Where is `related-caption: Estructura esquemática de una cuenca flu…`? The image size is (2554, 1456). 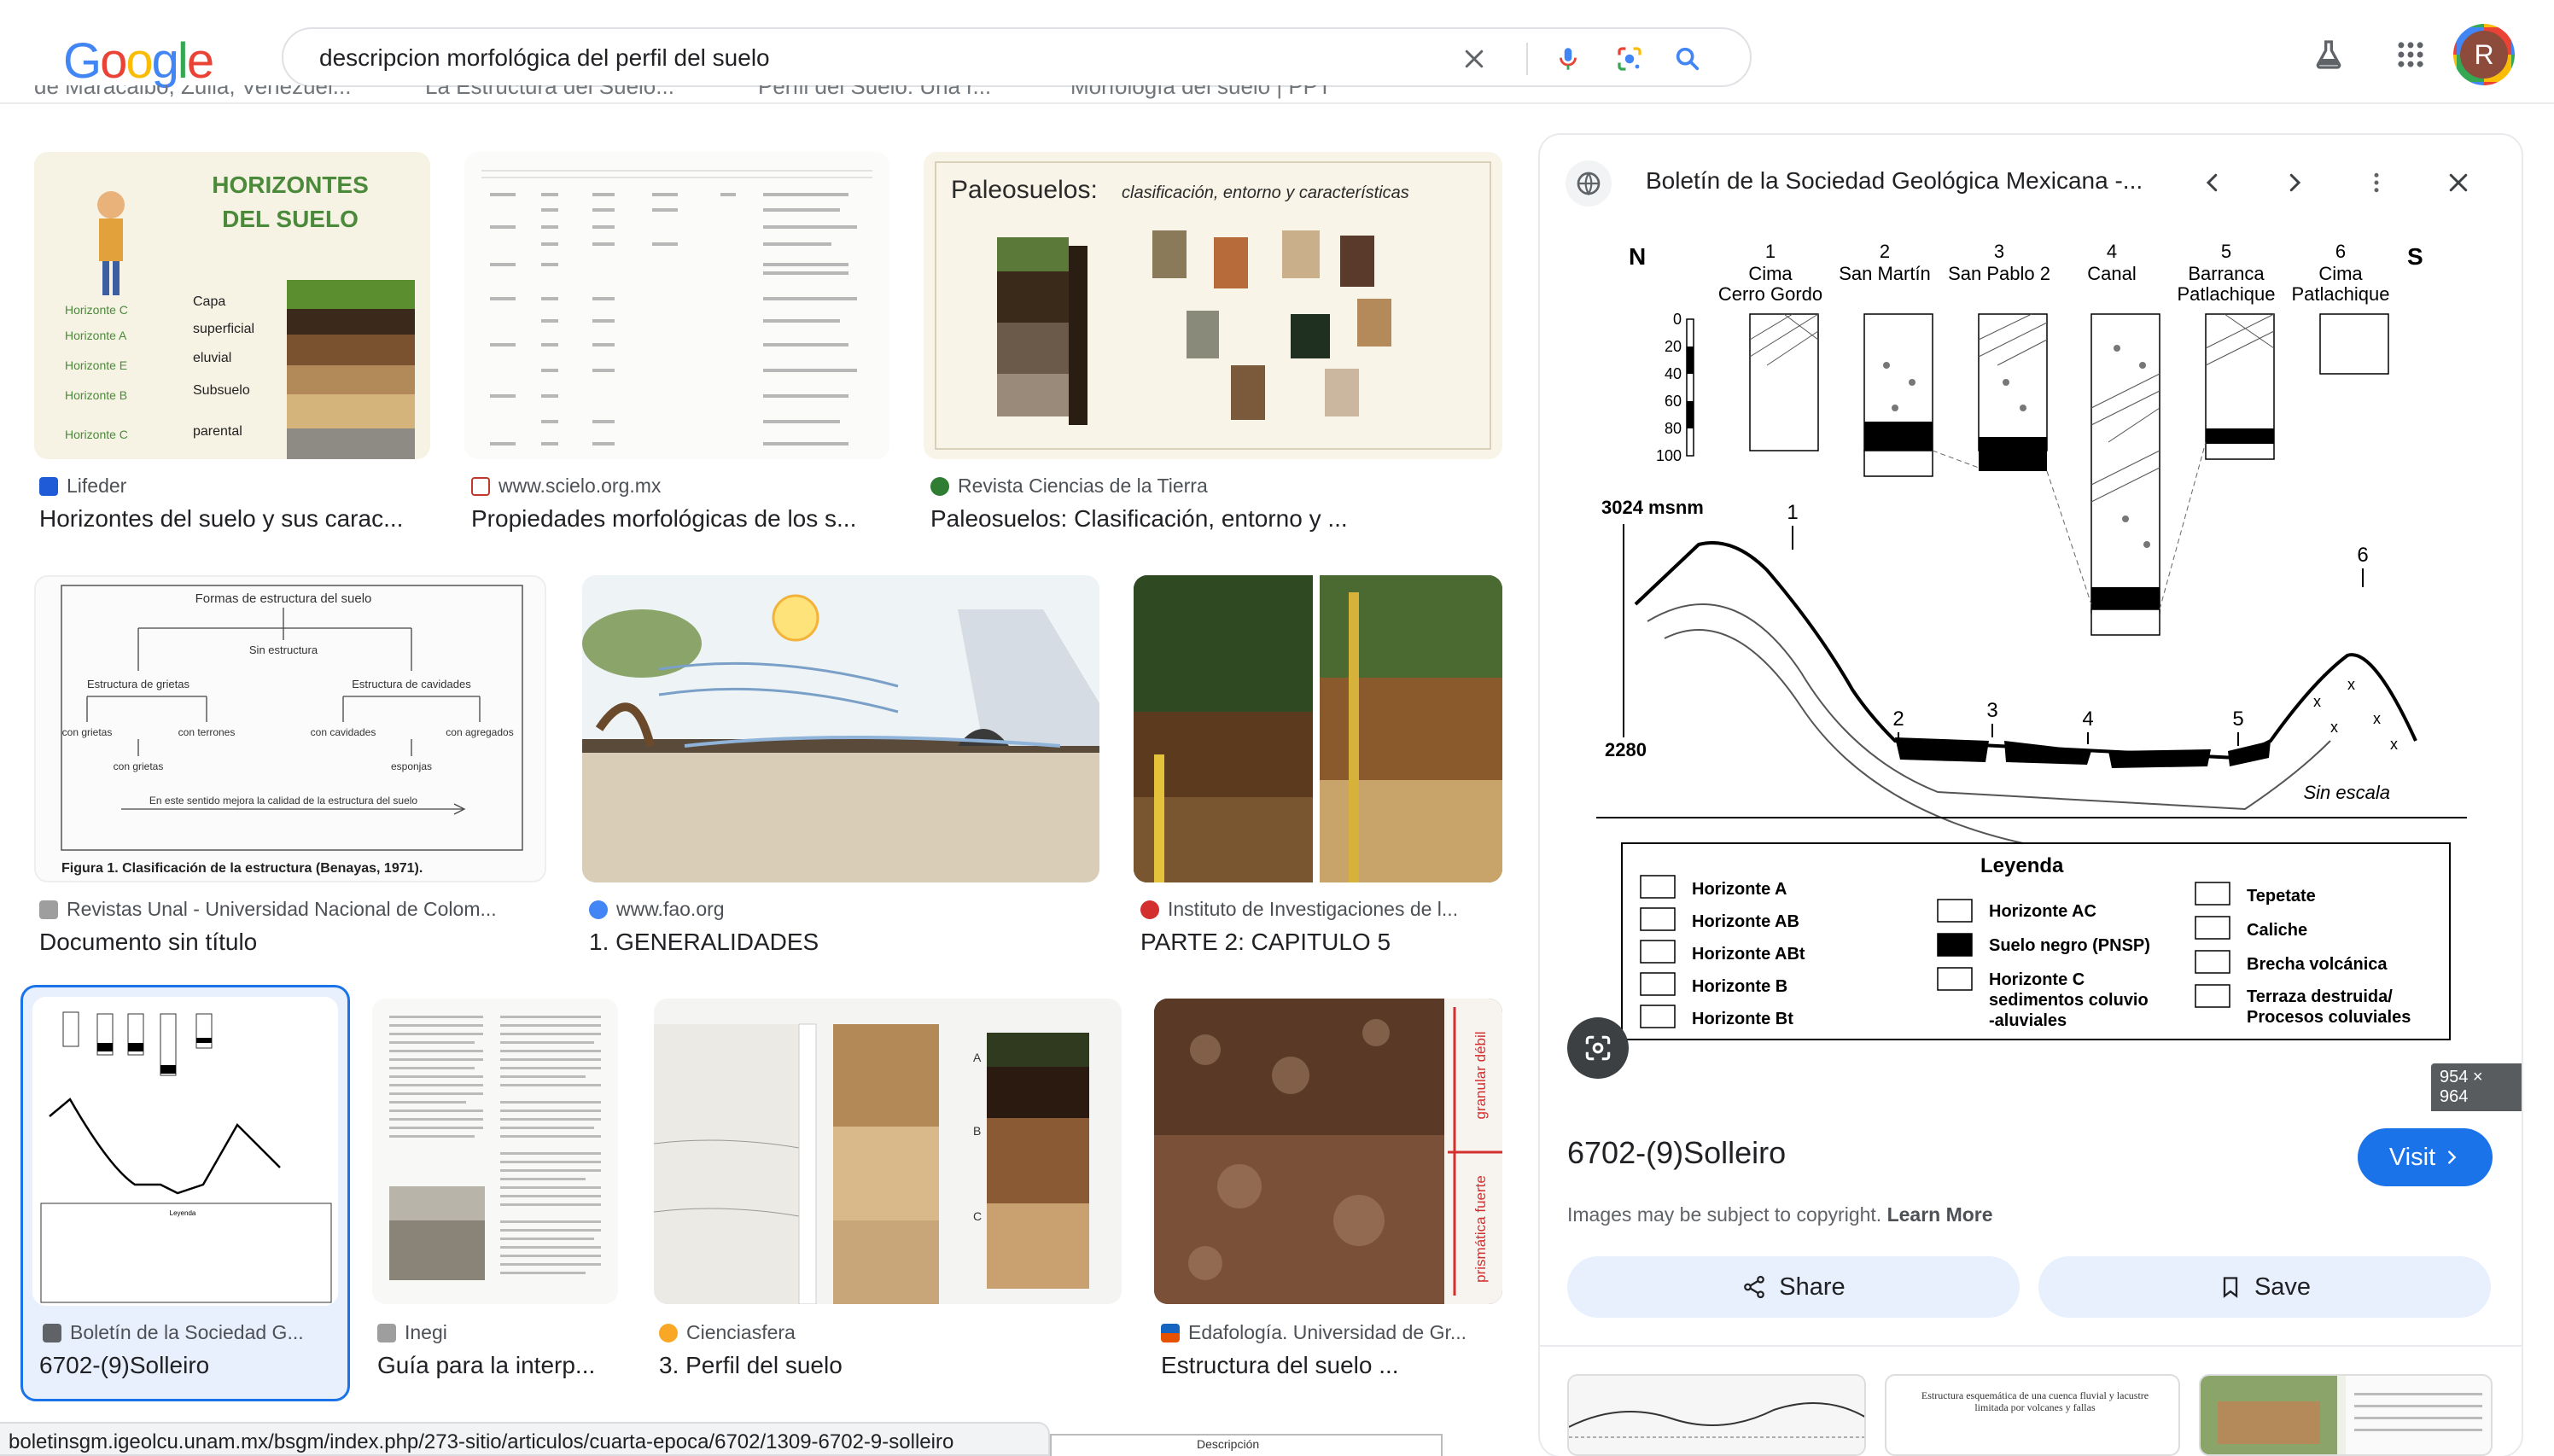 related-caption: Estructura esquemática de una cuenca flu… is located at coordinates (2035, 1401).